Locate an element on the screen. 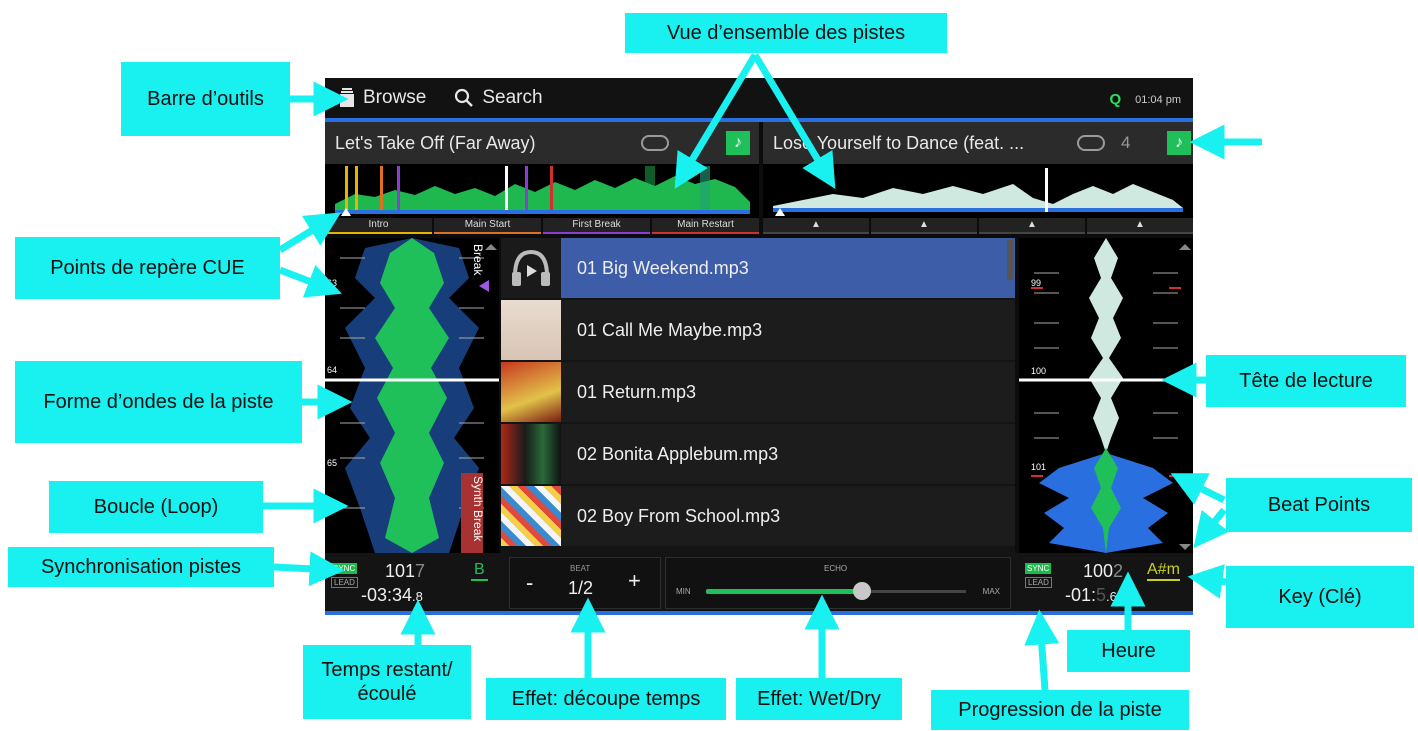 Image resolution: width=1418 pixels, height=731 pixels. fx-name: ECHO is located at coordinates (836, 568).